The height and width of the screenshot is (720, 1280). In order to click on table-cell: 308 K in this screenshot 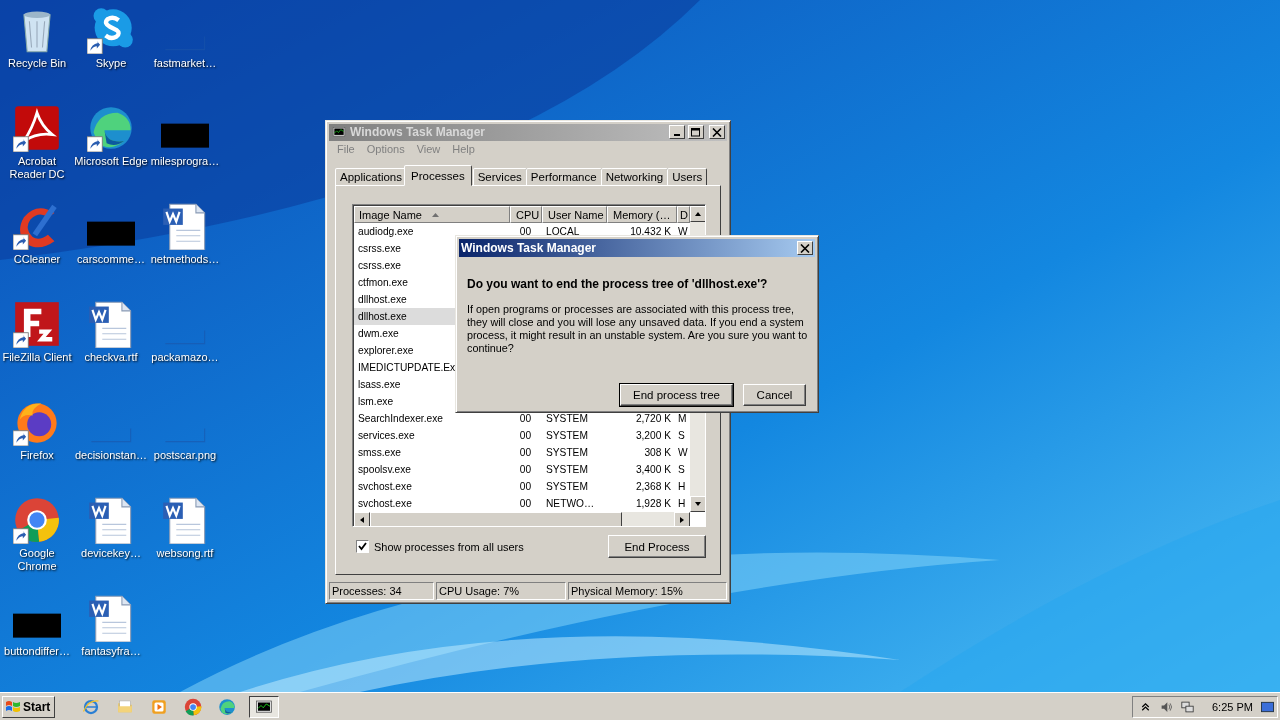, I will do `click(657, 452)`.